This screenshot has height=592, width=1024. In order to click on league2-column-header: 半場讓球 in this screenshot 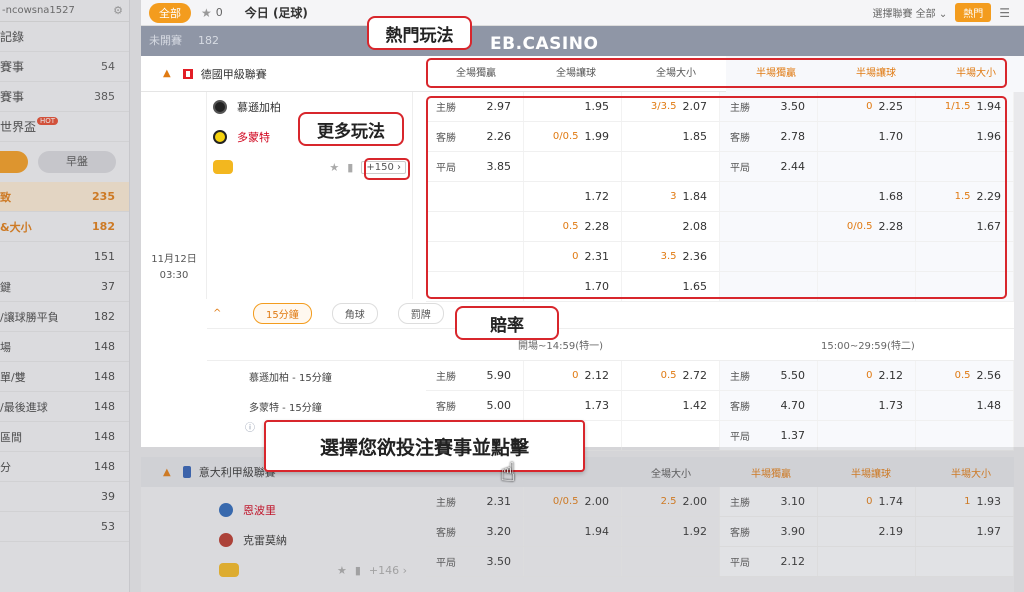, I will do `click(871, 472)`.